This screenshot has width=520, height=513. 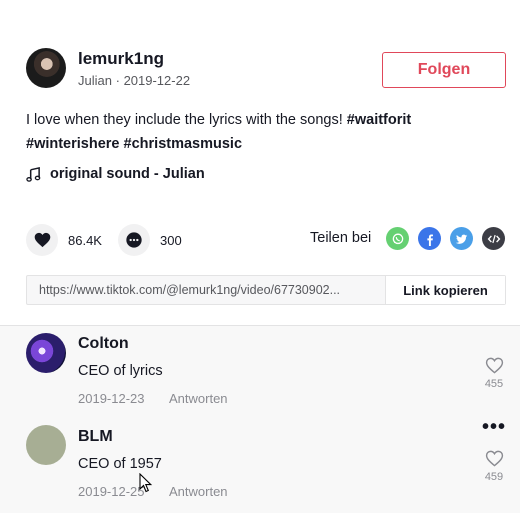 I want to click on more-options-icon: •••, so click(x=494, y=427).